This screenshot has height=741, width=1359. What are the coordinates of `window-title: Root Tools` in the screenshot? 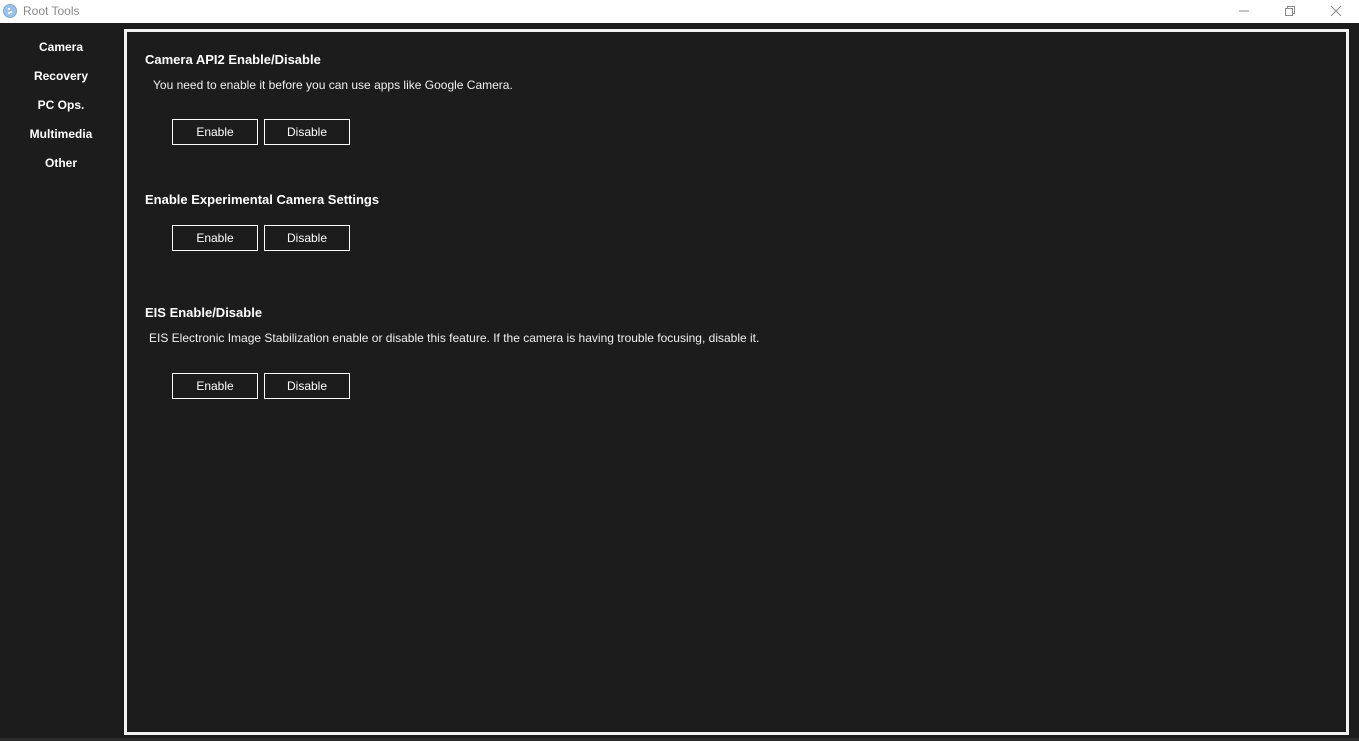 It's located at (51, 11).